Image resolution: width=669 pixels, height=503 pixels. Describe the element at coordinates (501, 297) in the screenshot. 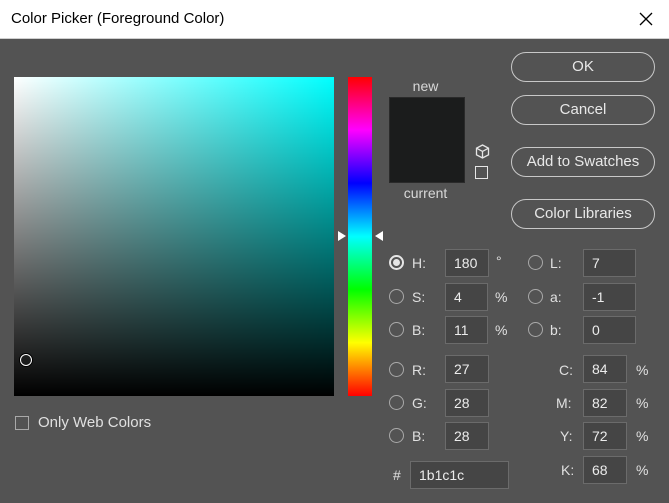

I see `saturation-unit: %` at that location.